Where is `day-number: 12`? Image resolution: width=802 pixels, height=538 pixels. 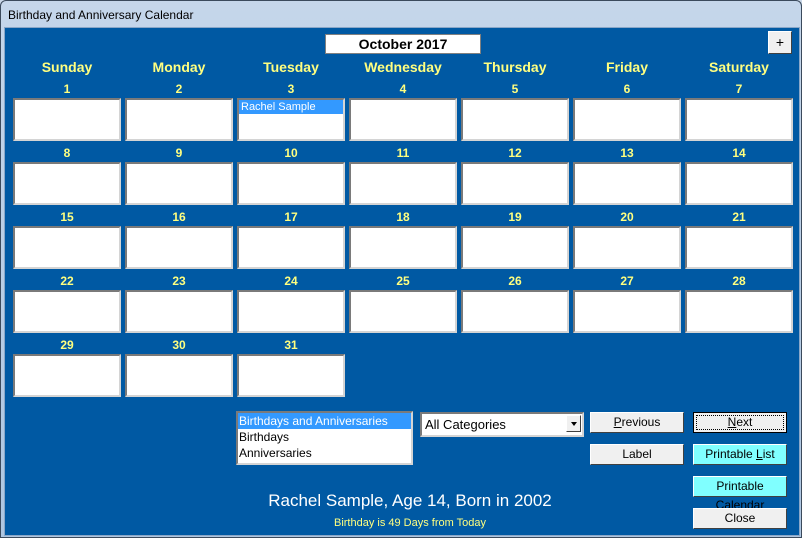
day-number: 12 is located at coordinates (515, 153).